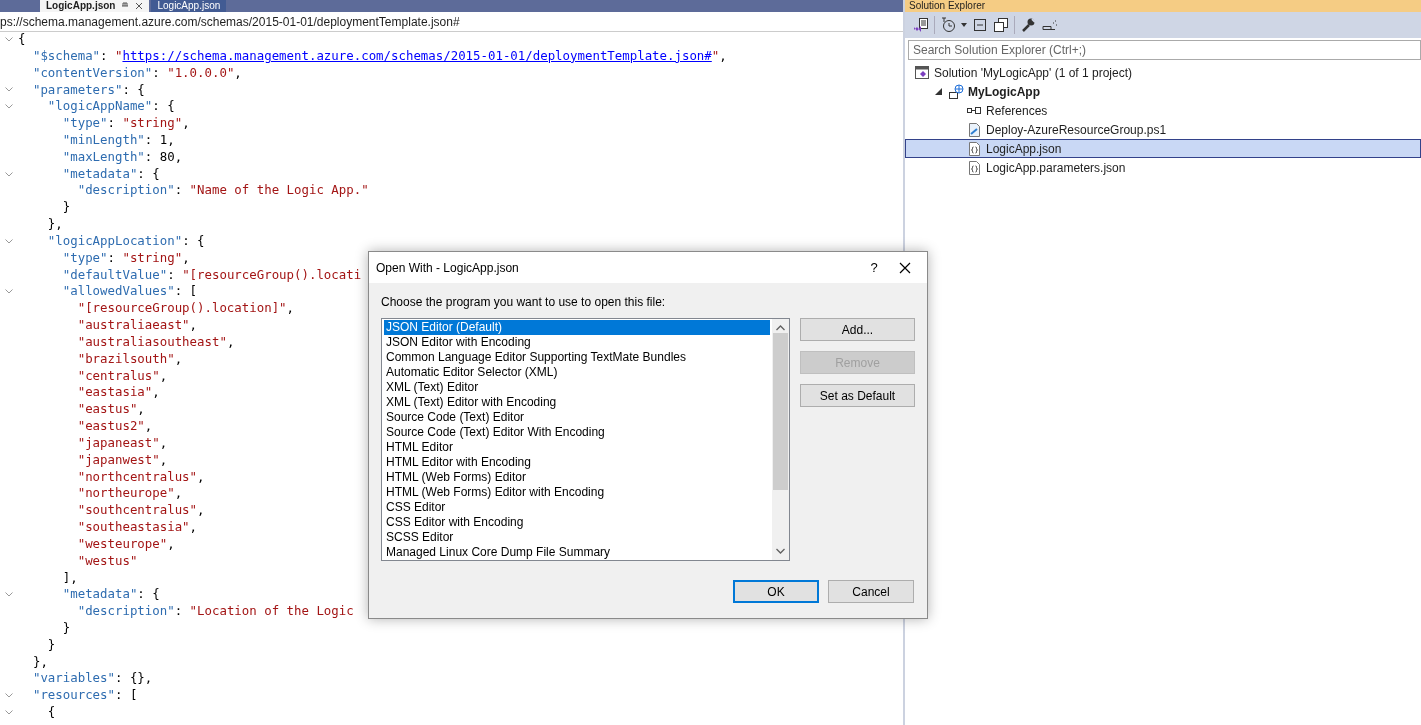 This screenshot has height=725, width=1421. I want to click on dialog-prompt: Choose the program you want to use to open this file:, so click(524, 303).